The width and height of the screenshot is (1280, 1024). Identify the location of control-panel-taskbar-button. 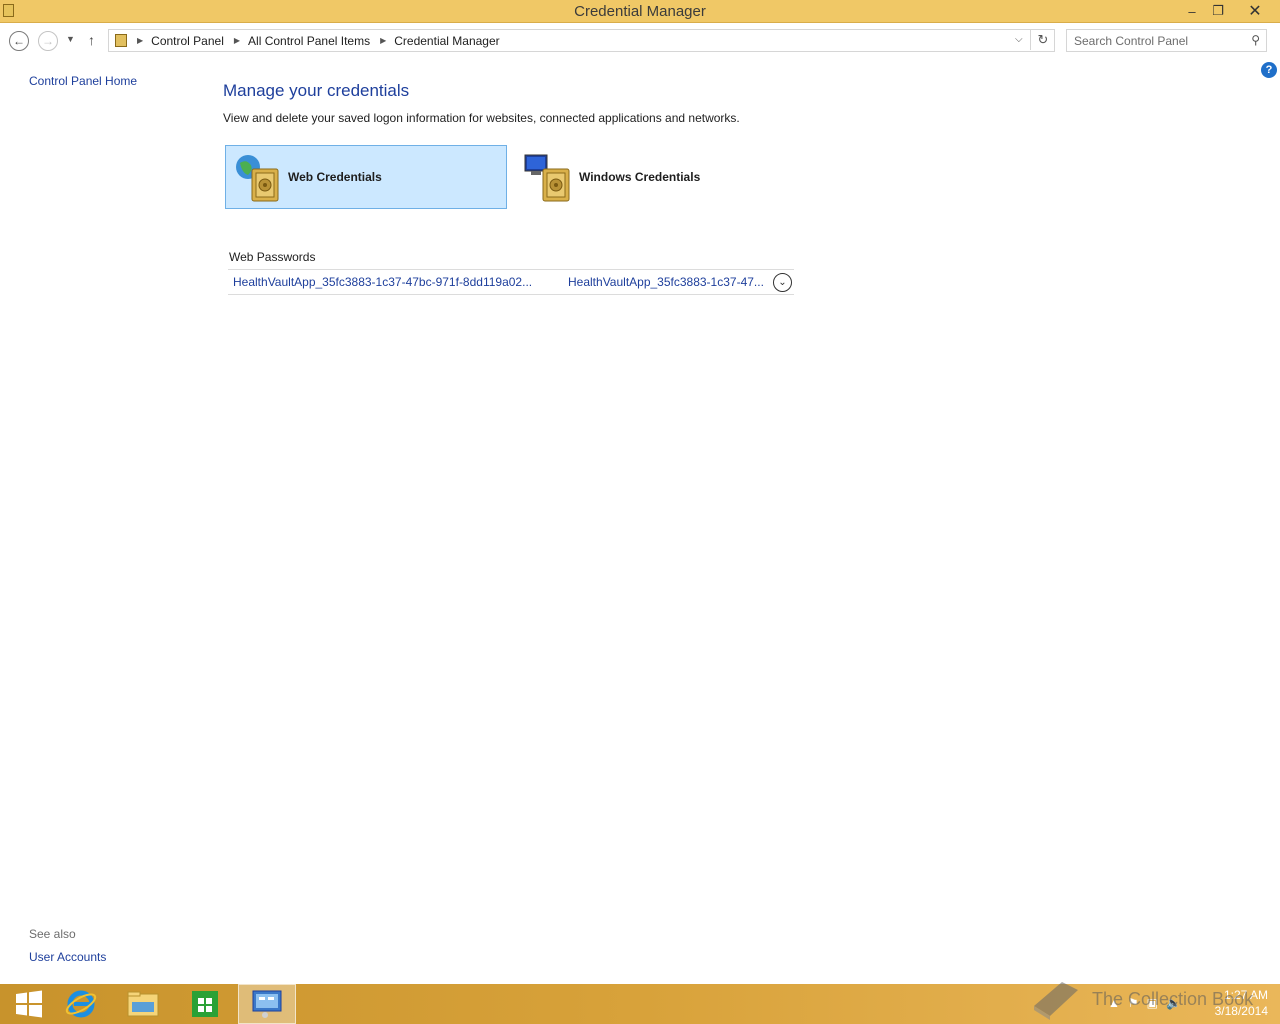
(267, 1004).